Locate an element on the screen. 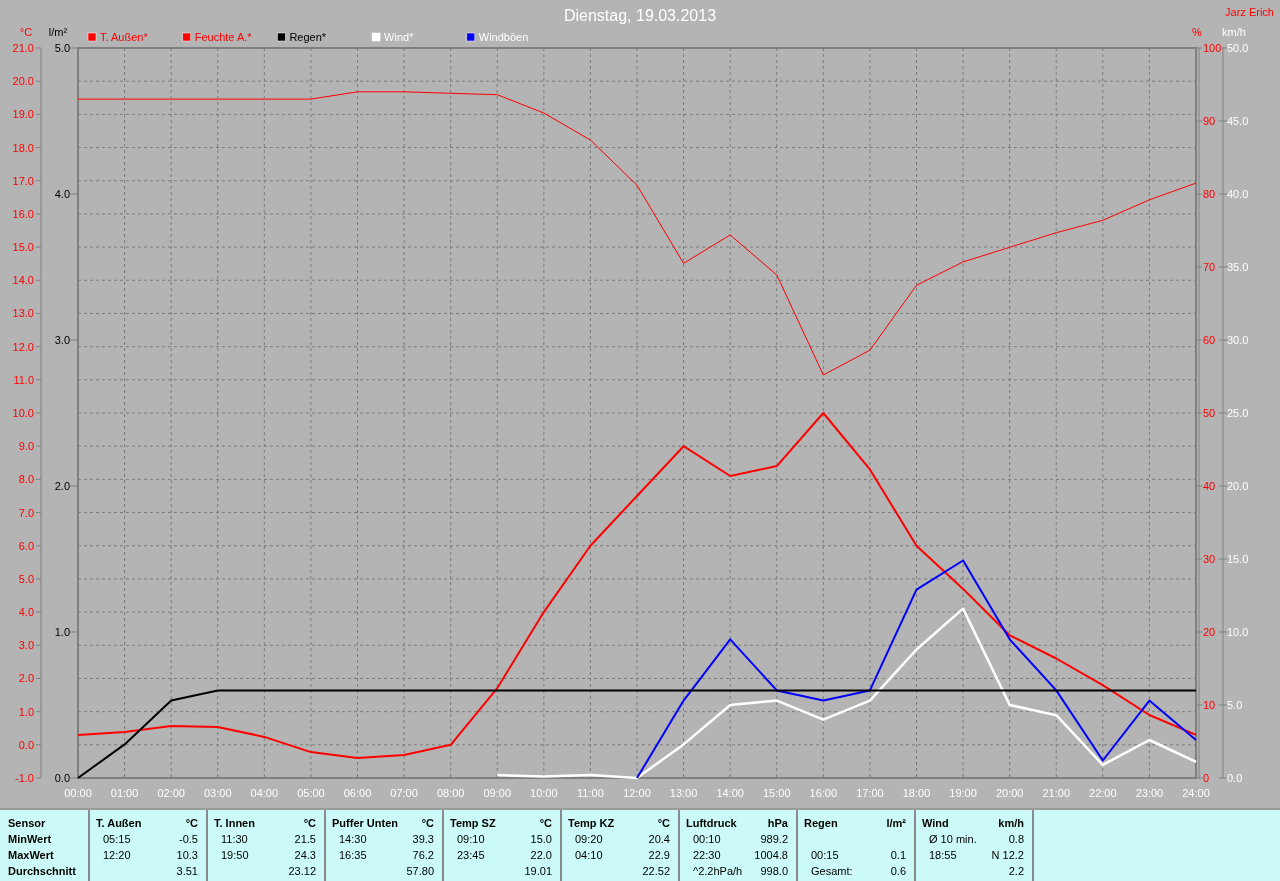  table-cell: 0.8 is located at coordinates (1016, 839).